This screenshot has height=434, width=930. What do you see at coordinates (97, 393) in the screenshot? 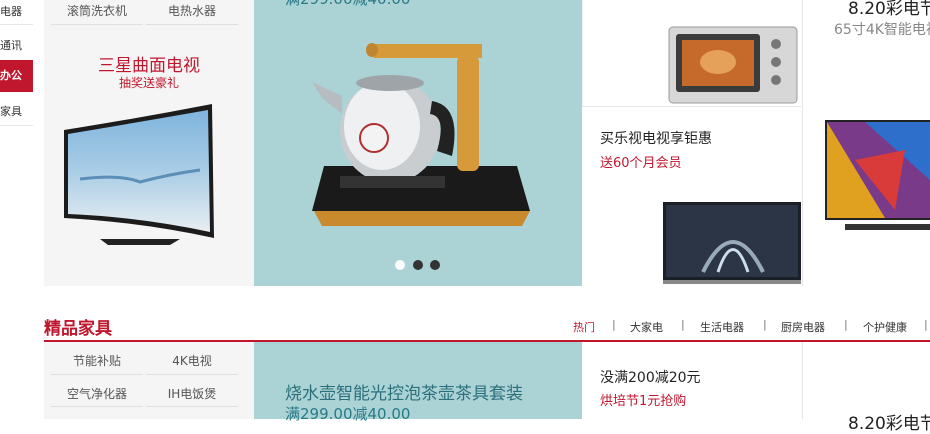
I see `tag-link: 空气净化器` at bounding box center [97, 393].